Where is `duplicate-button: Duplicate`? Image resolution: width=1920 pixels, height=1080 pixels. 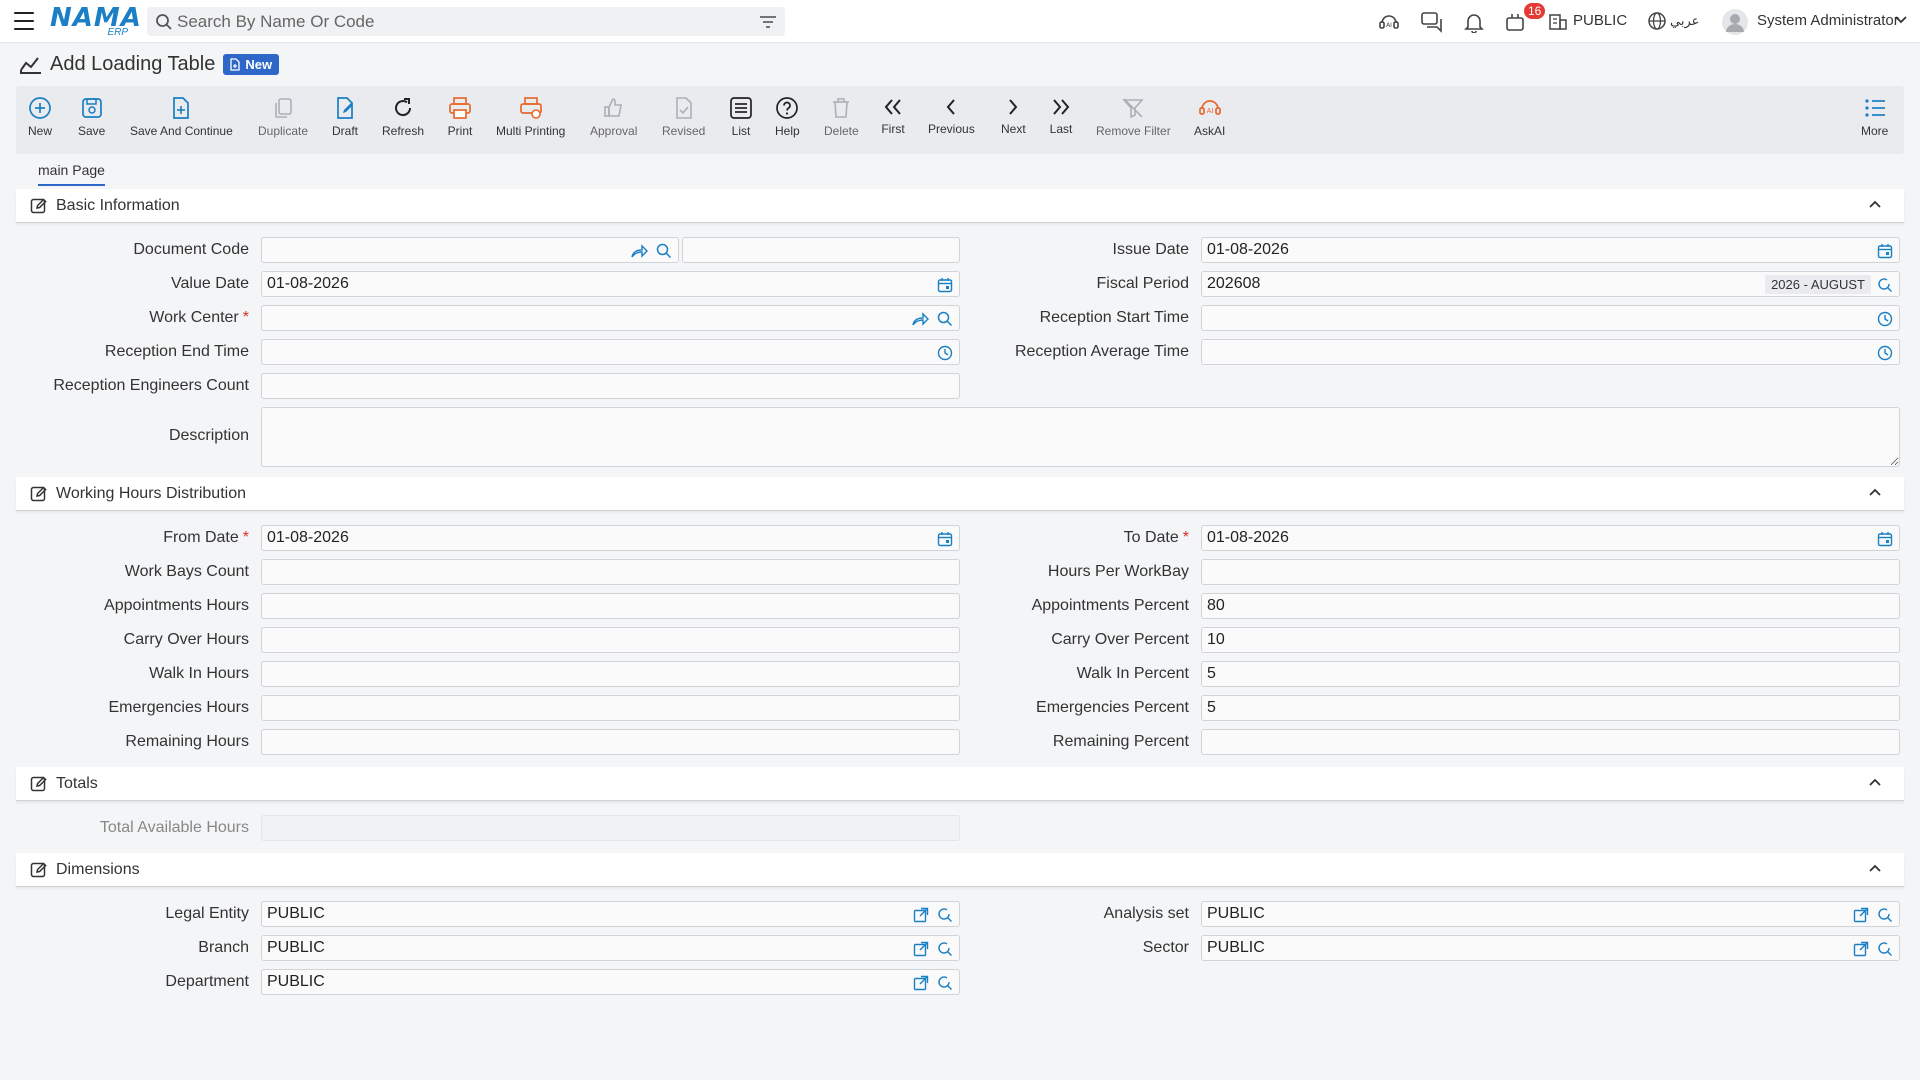
duplicate-button: Duplicate is located at coordinates (283, 117).